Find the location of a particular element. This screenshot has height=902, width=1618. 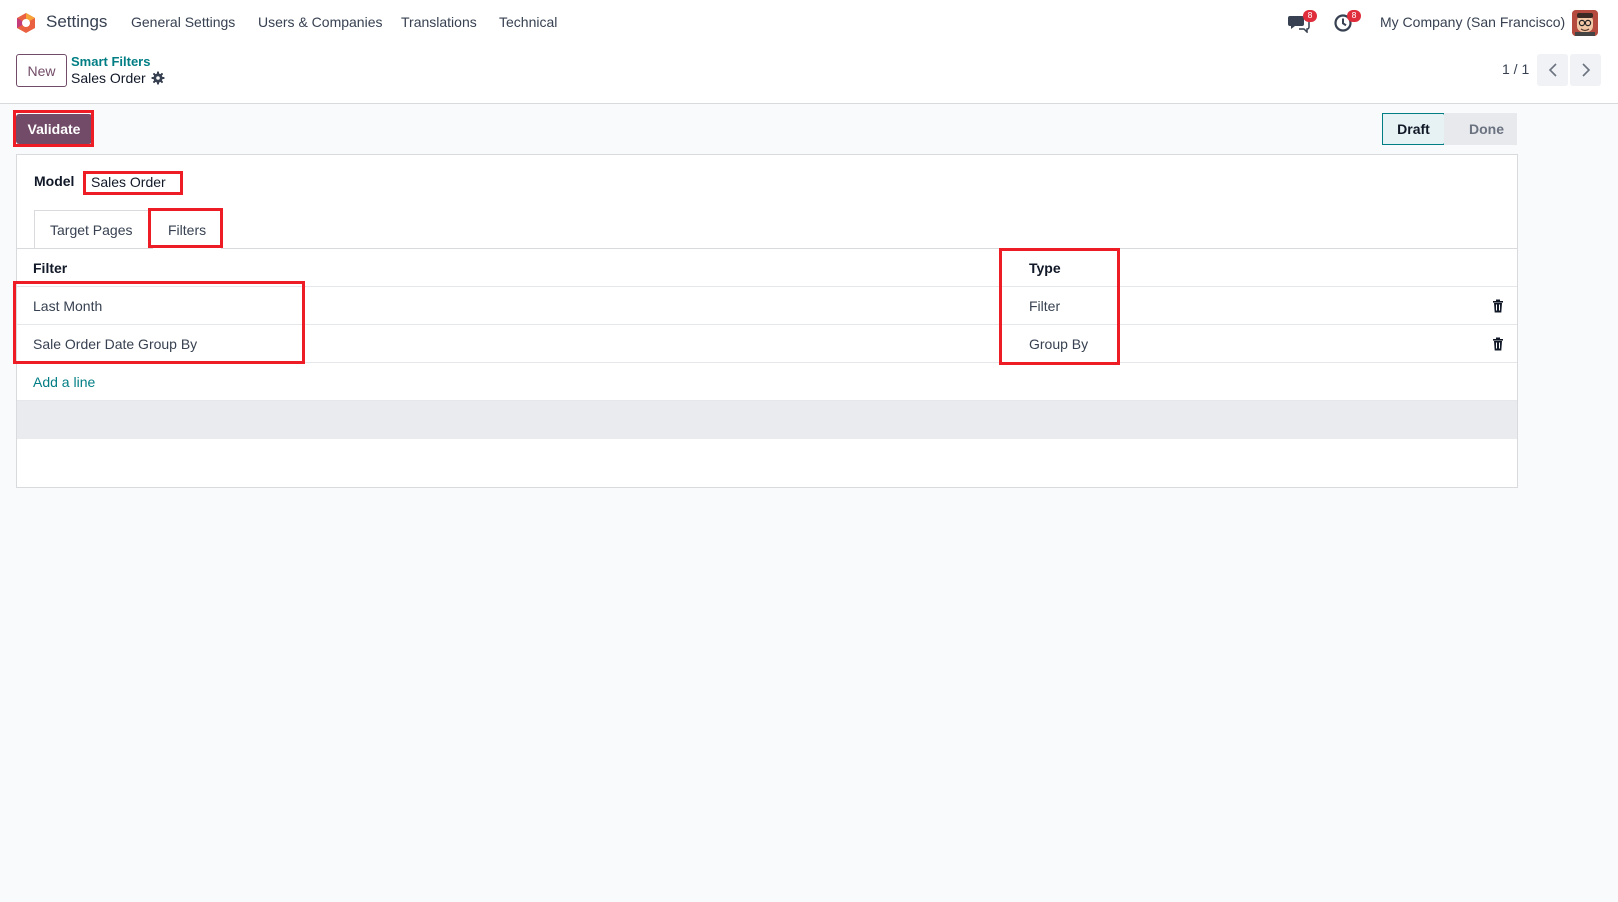

stage-done-label: Done is located at coordinates (1486, 129).